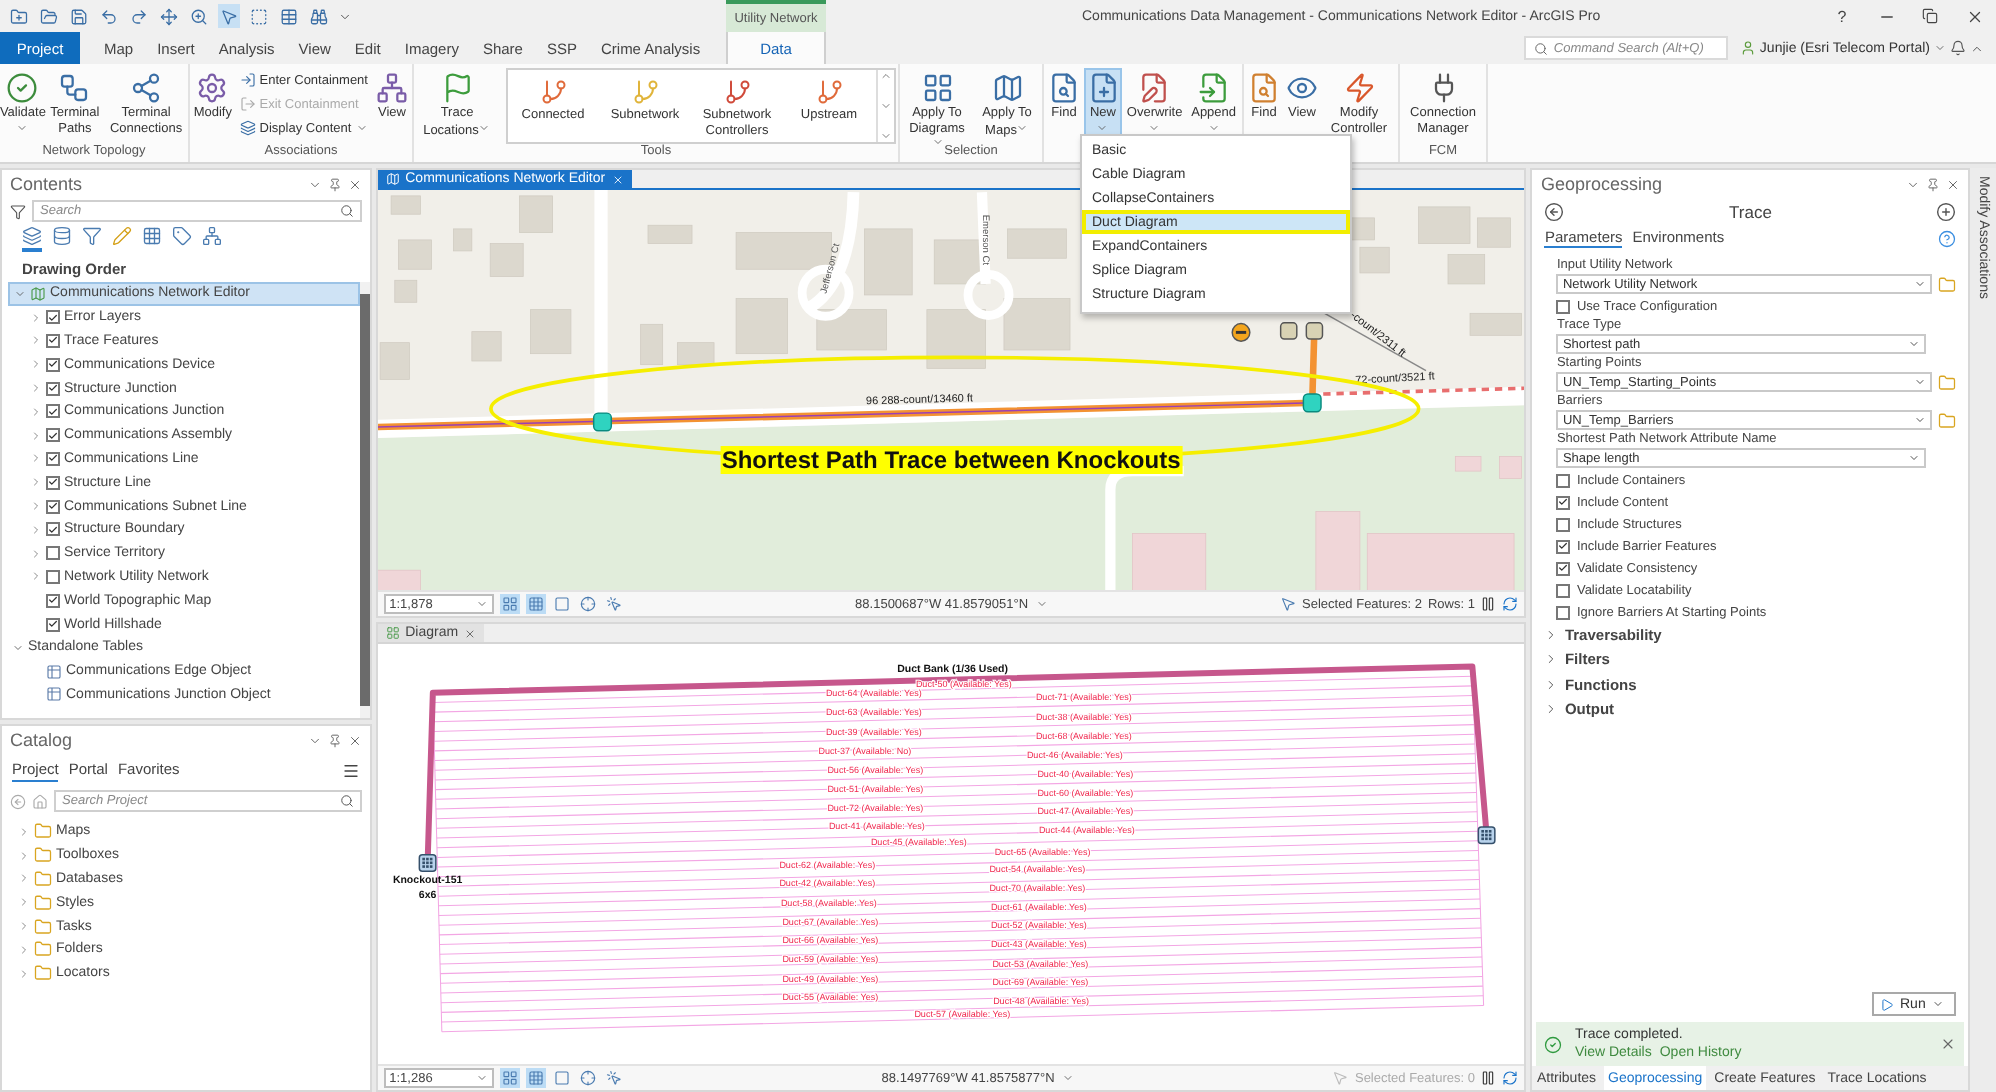 Image resolution: width=1996 pixels, height=1092 pixels. I want to click on help-button: ?, so click(1842, 16).